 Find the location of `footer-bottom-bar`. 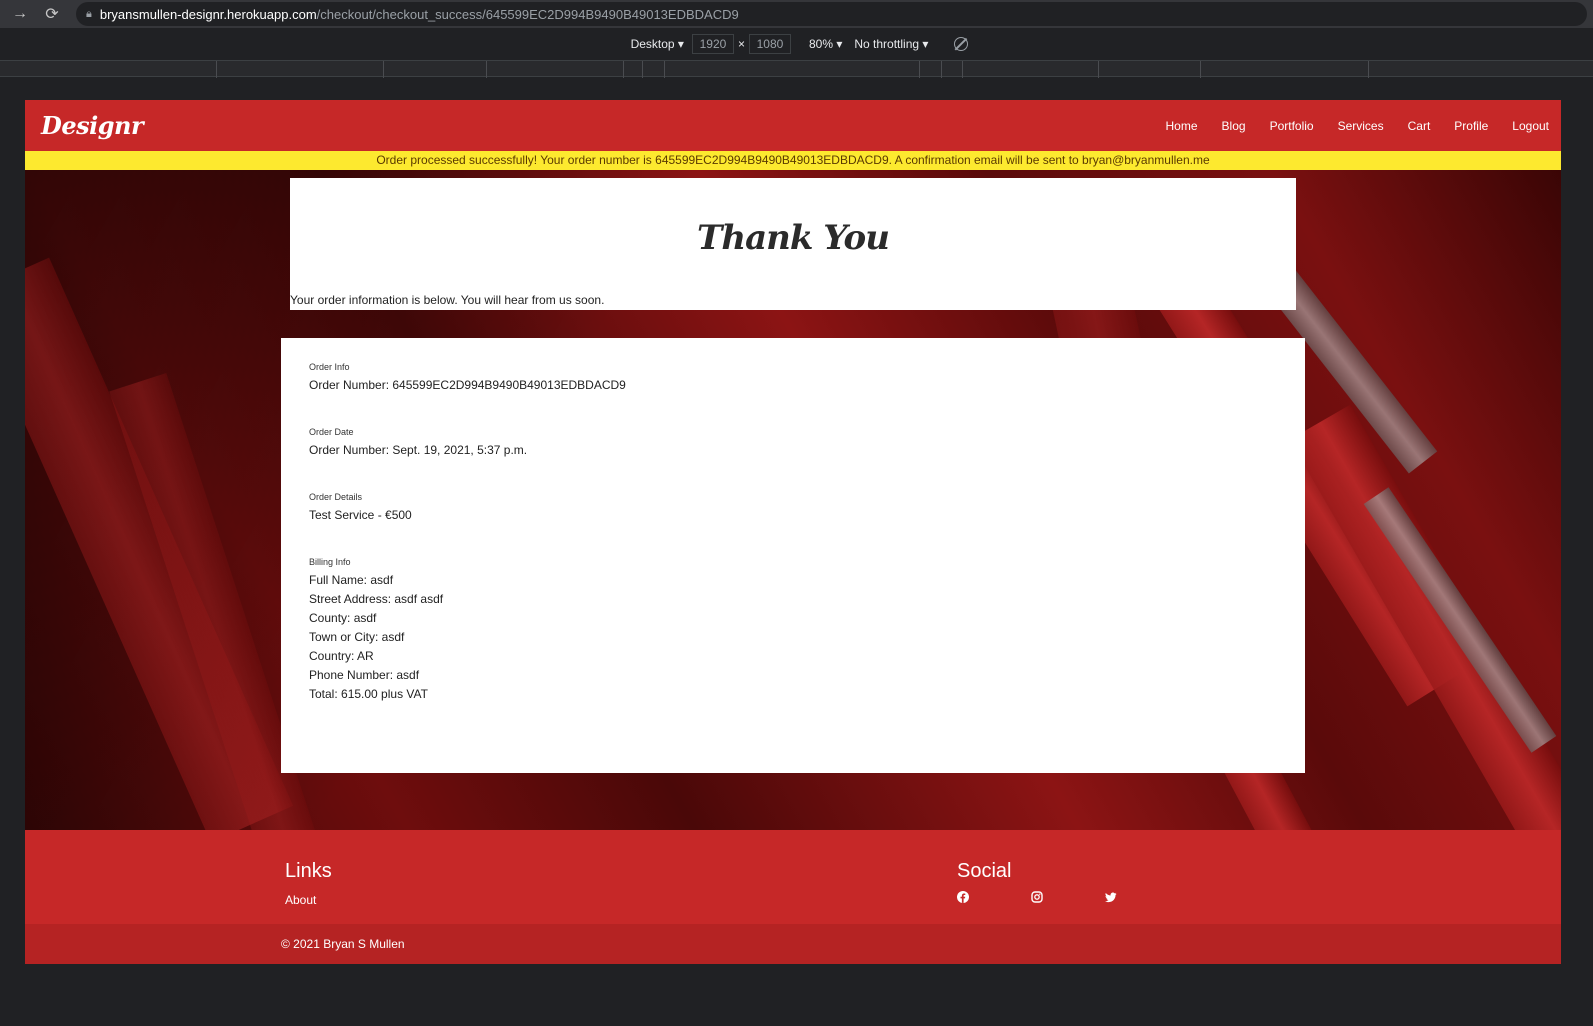

footer-bottom-bar is located at coordinates (793, 944).